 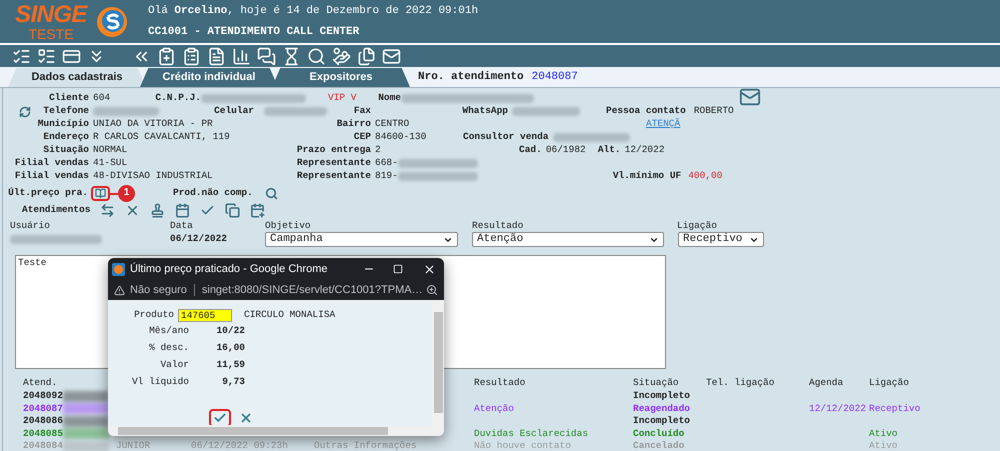 I want to click on field-label: Celular, so click(x=233, y=111).